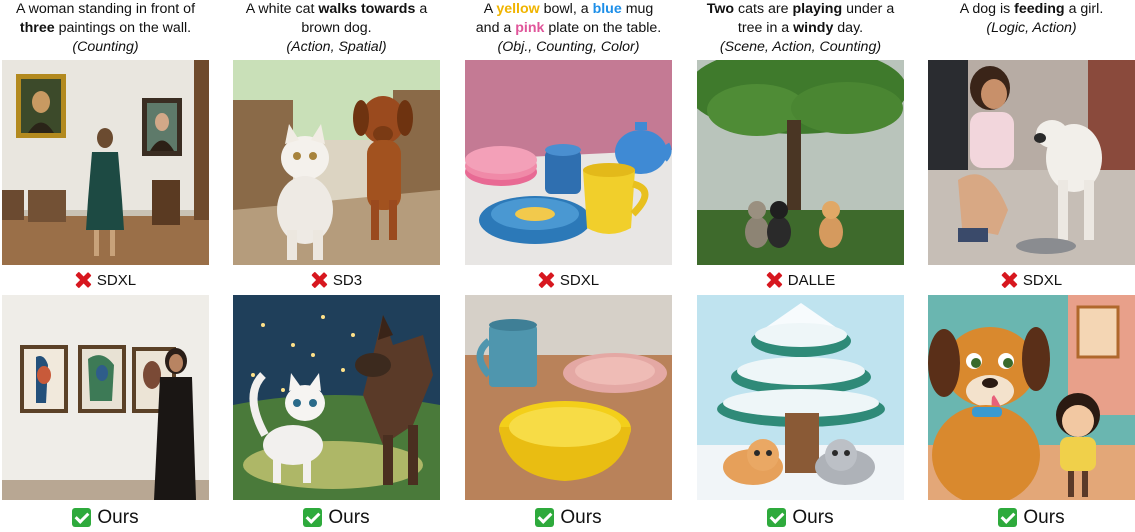 Image resolution: width=1135 pixels, height=532 pixels. What do you see at coordinates (639, 9) in the screenshot?
I see `caption-text: mug` at bounding box center [639, 9].